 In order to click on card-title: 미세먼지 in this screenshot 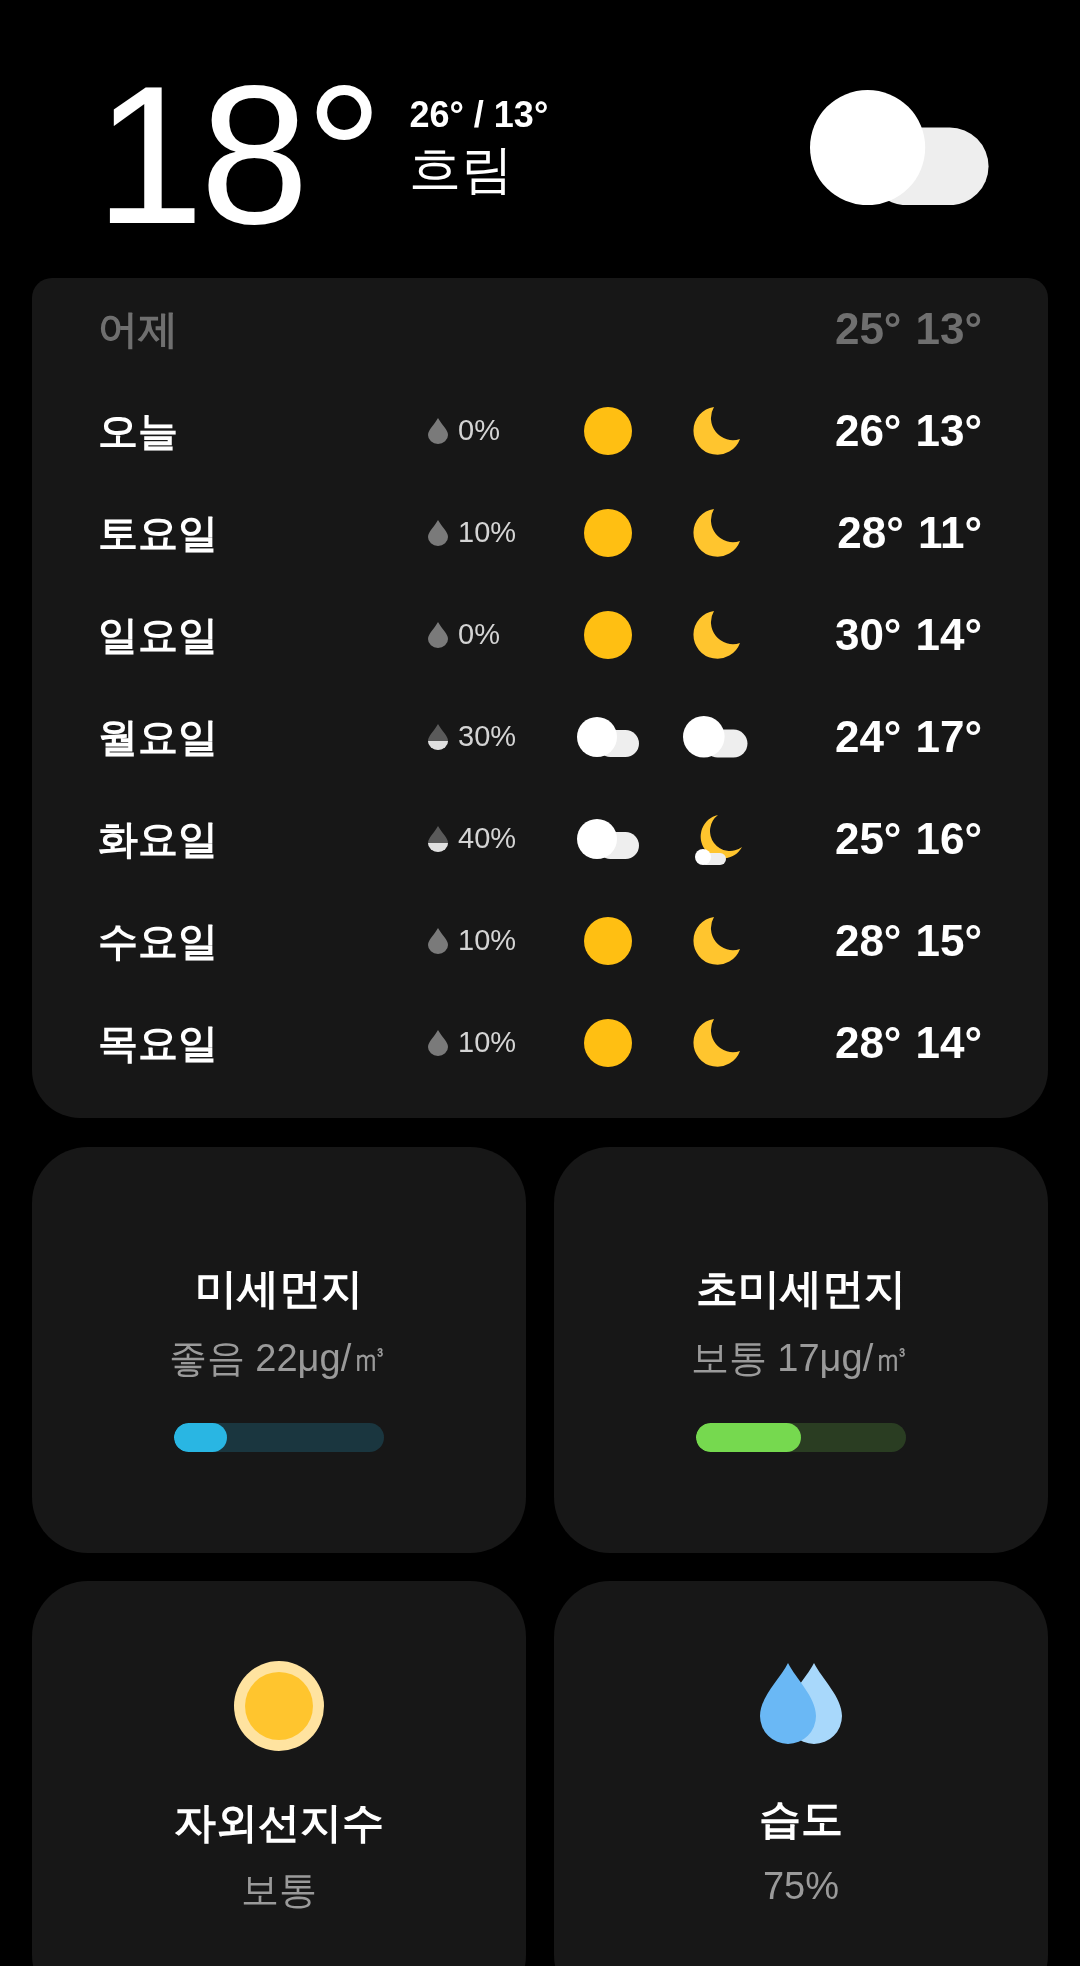, I will do `click(279, 1289)`.